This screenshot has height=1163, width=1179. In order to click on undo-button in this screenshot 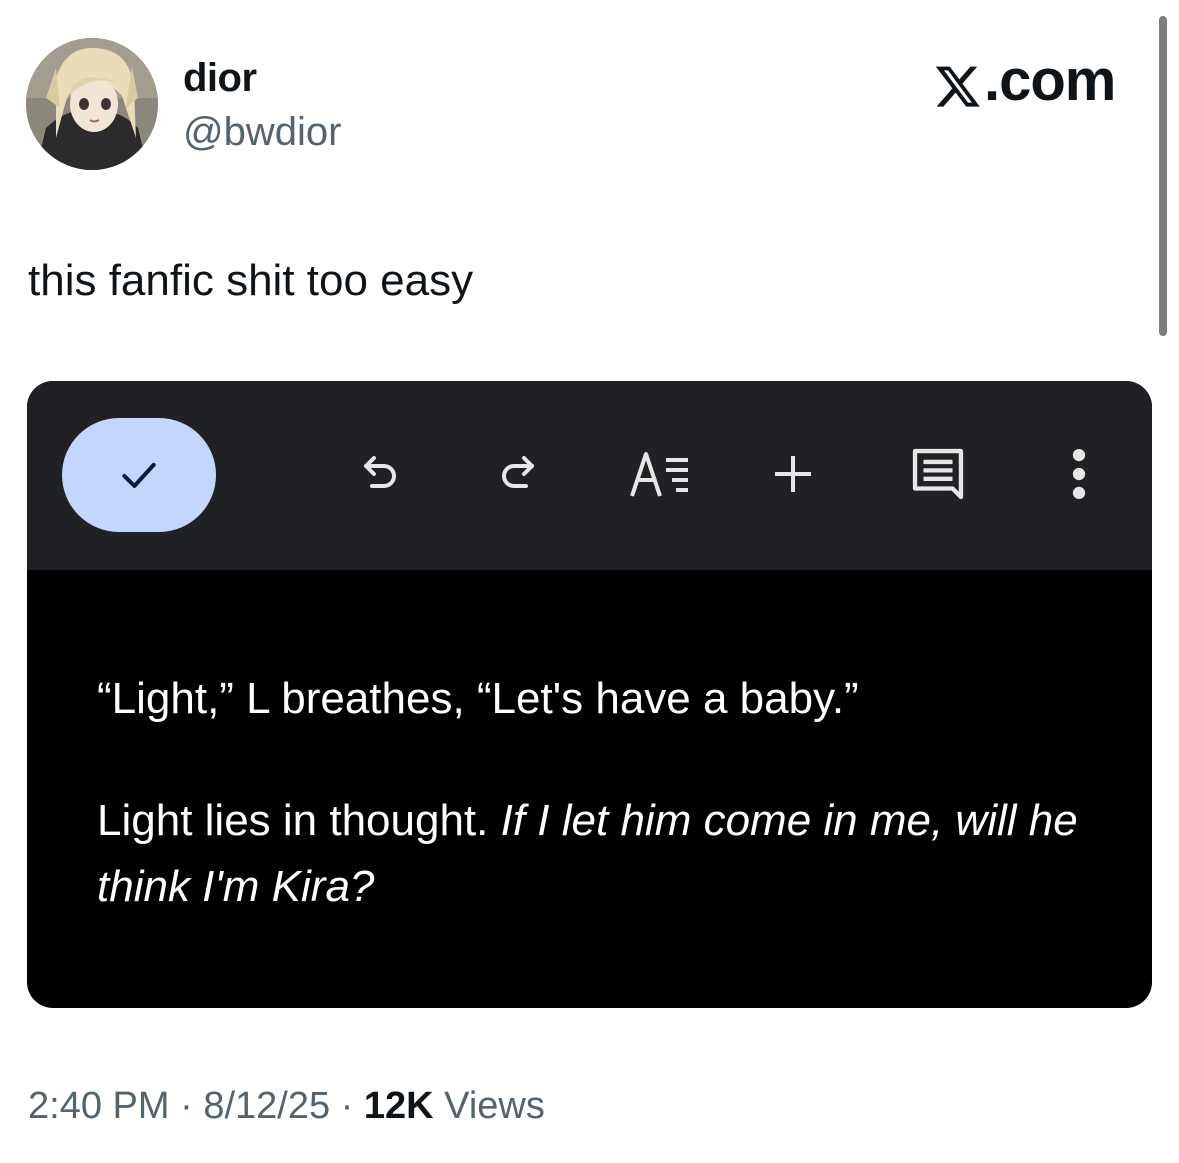, I will do `click(380, 474)`.